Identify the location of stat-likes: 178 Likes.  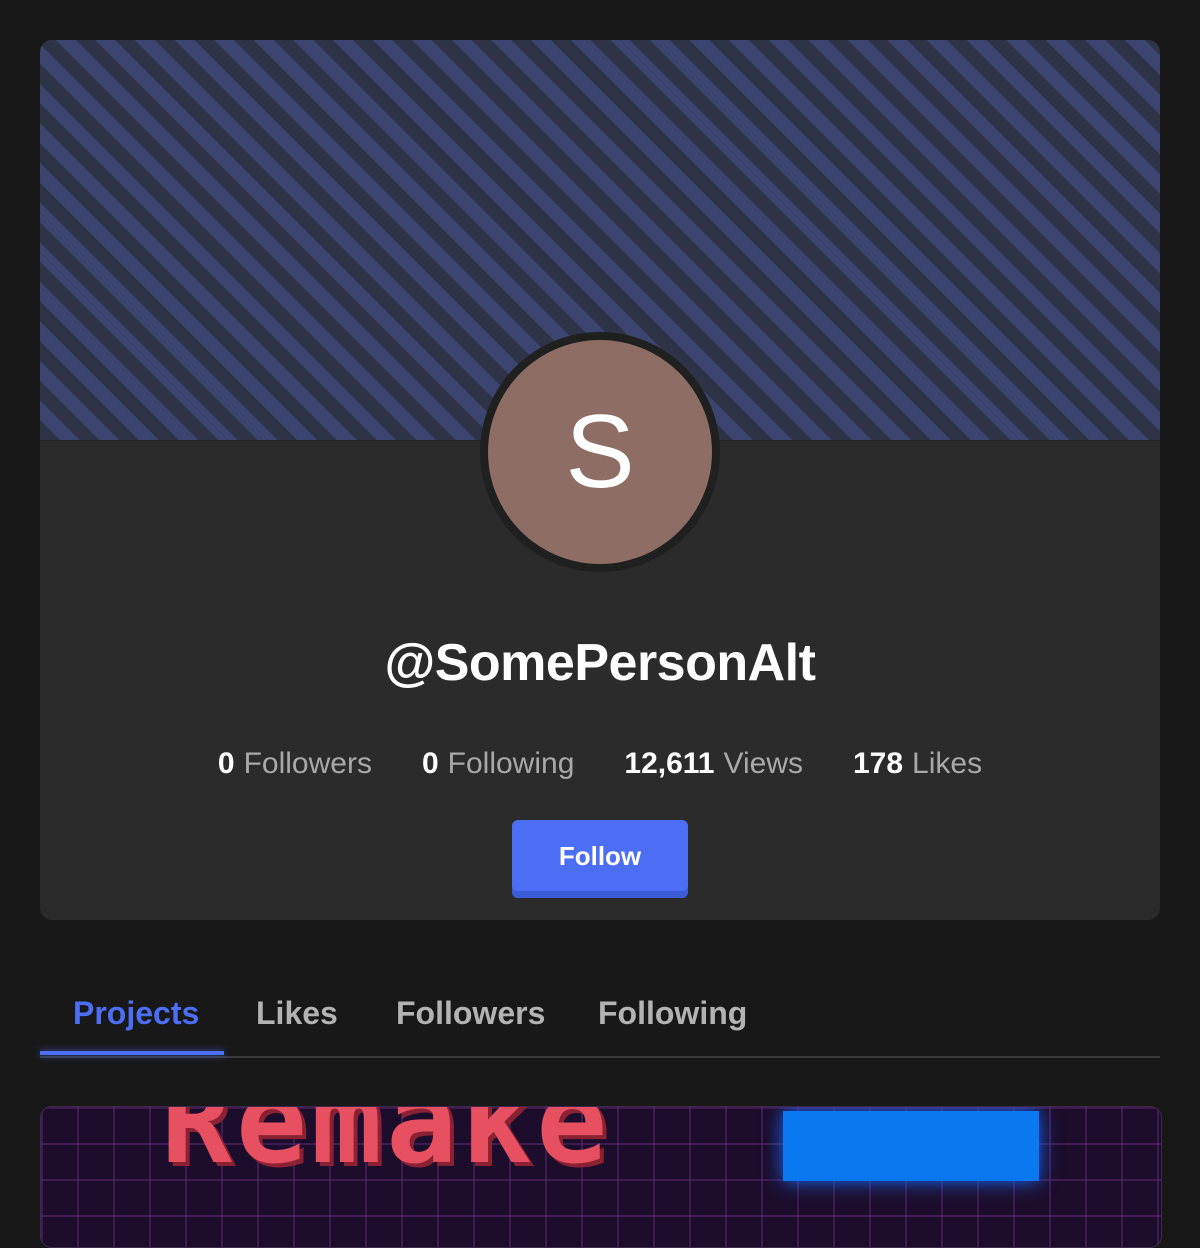
(917, 764).